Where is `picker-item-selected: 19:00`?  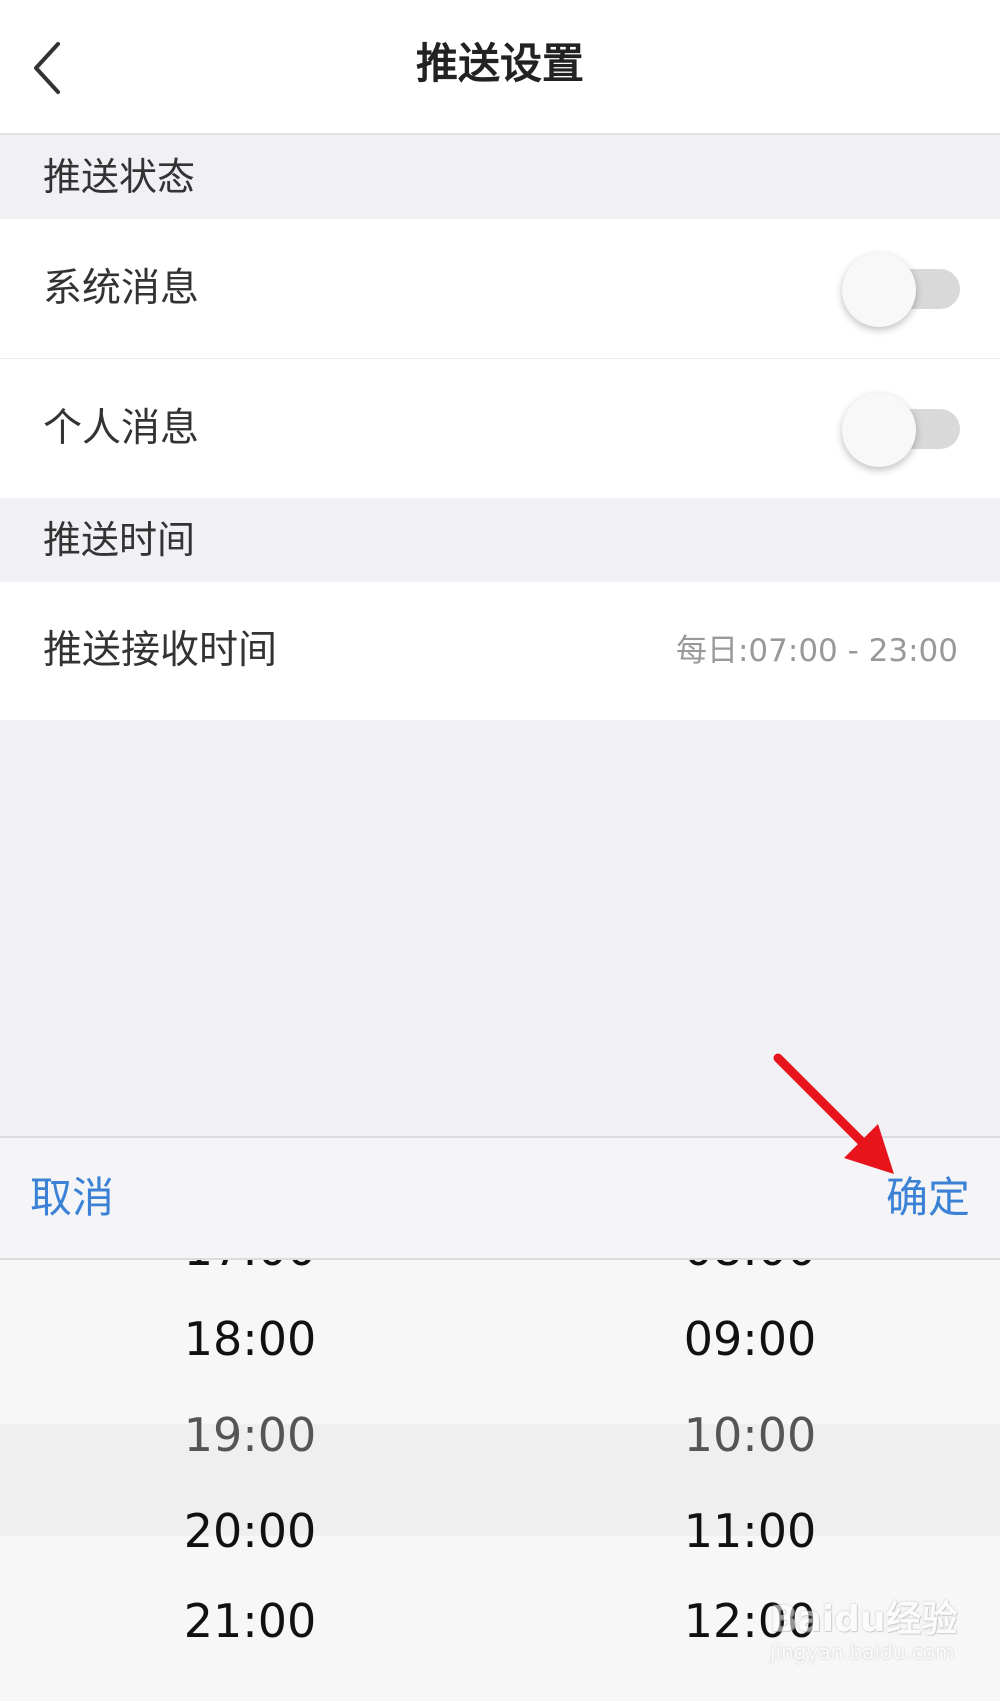
picker-item-selected: 19:00 is located at coordinates (250, 1435).